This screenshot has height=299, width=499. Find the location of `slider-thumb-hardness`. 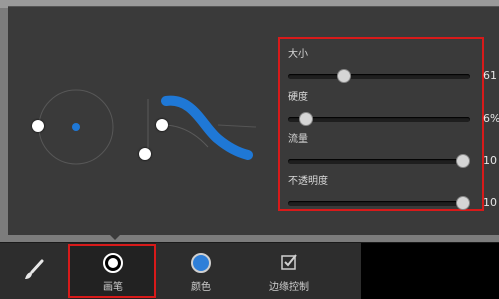

slider-thumb-hardness is located at coordinates (306, 119).